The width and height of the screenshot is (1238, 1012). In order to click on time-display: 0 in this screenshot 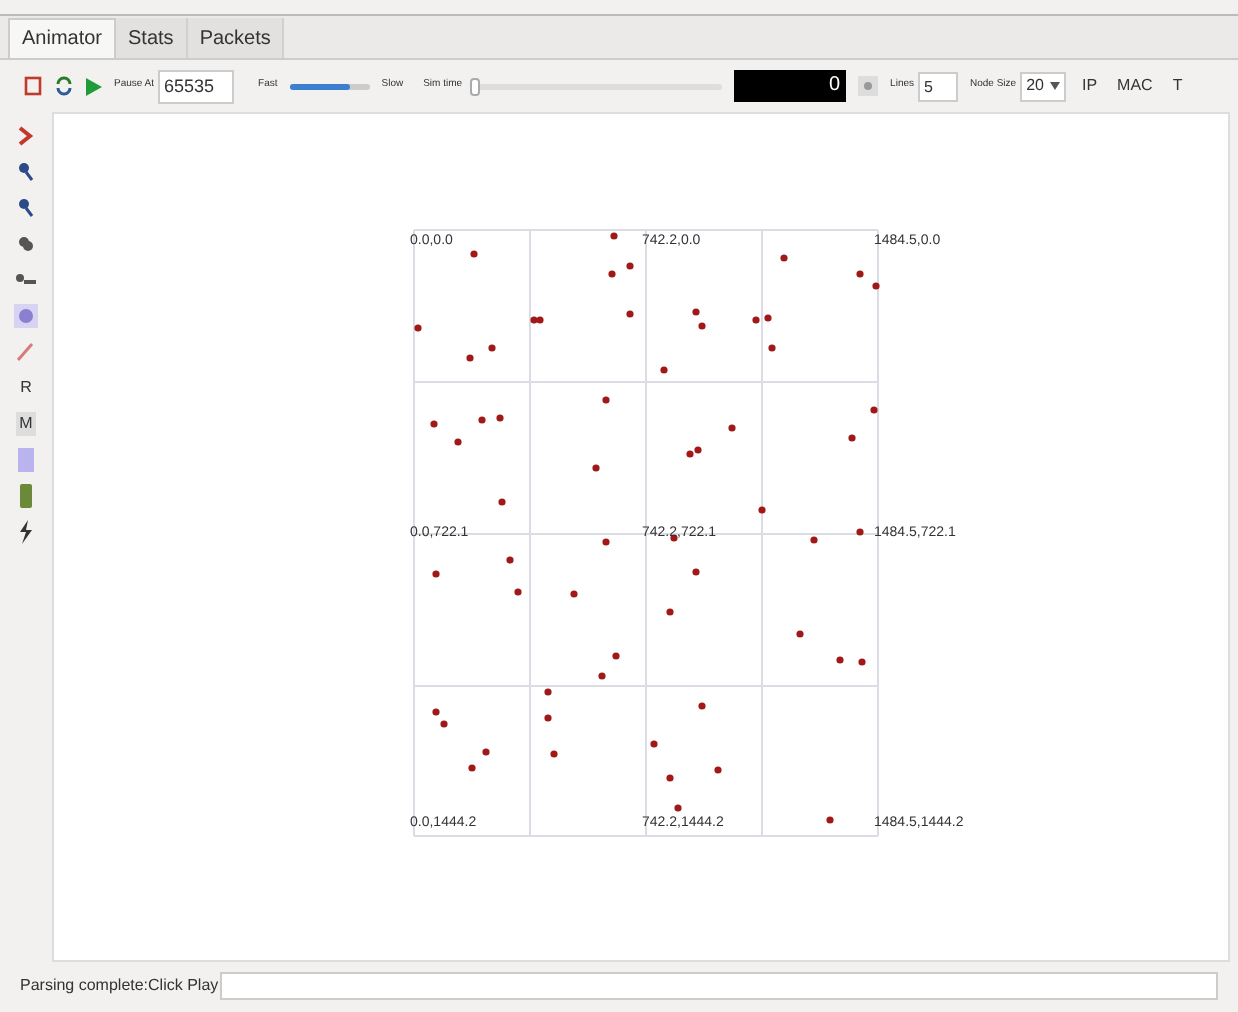, I will do `click(790, 86)`.